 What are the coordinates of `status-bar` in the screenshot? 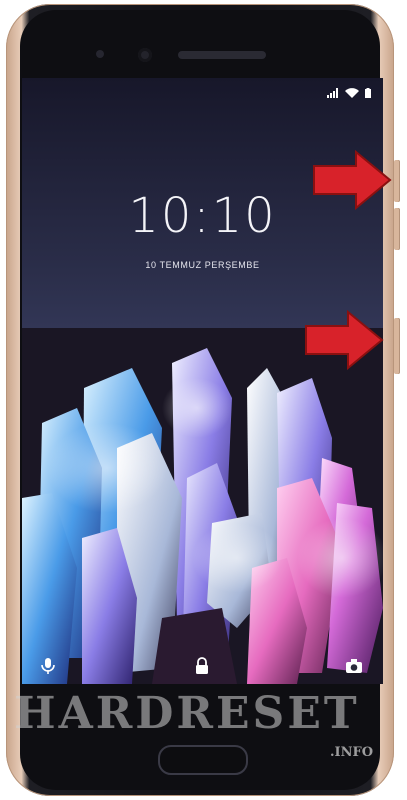 It's located at (349, 93).